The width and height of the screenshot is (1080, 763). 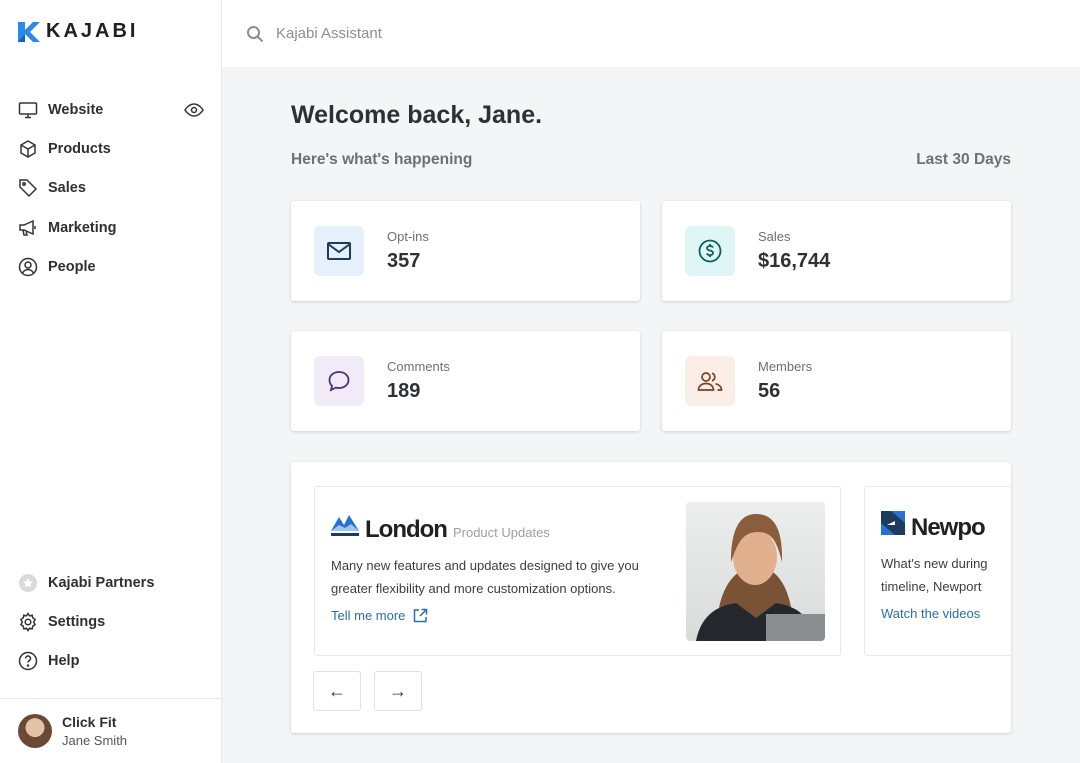 What do you see at coordinates (404, 261) in the screenshot?
I see `stat-value: 357` at bounding box center [404, 261].